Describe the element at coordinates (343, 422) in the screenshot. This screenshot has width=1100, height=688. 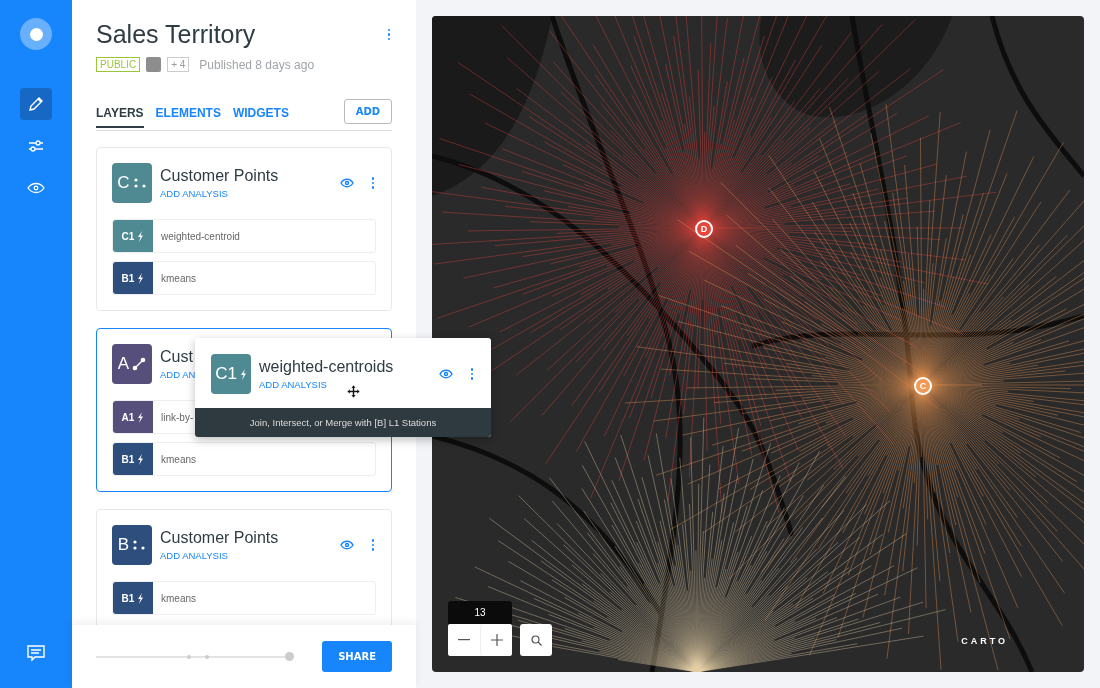
I see `drop-hint: Join, Intersect, or Merge with [B] L1 Stations` at that location.